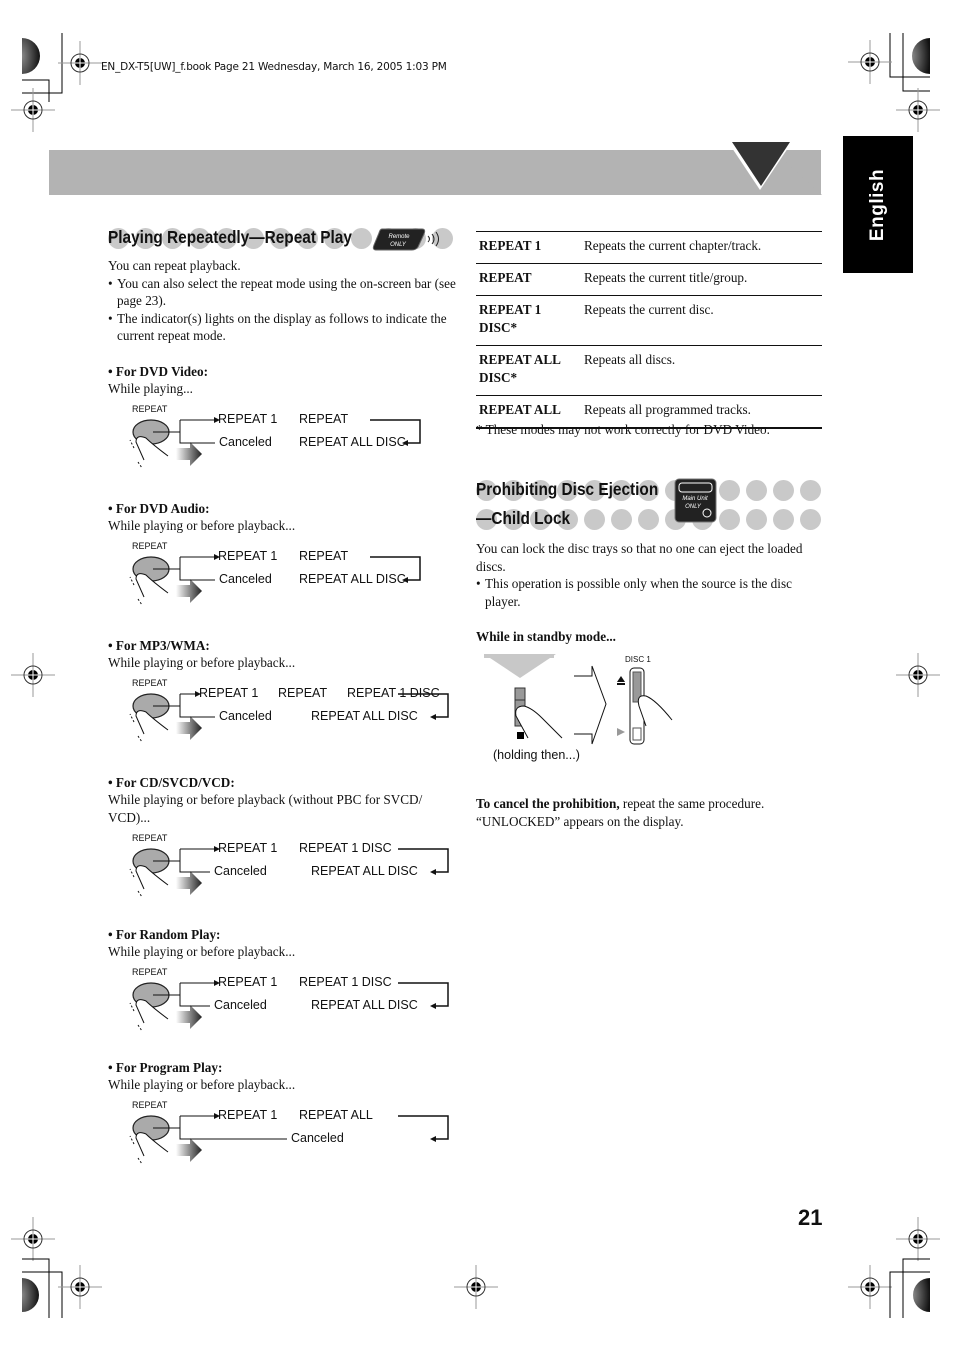 The width and height of the screenshot is (954, 1351). Describe the element at coordinates (810, 1217) in the screenshot. I see `page-number: 21` at that location.